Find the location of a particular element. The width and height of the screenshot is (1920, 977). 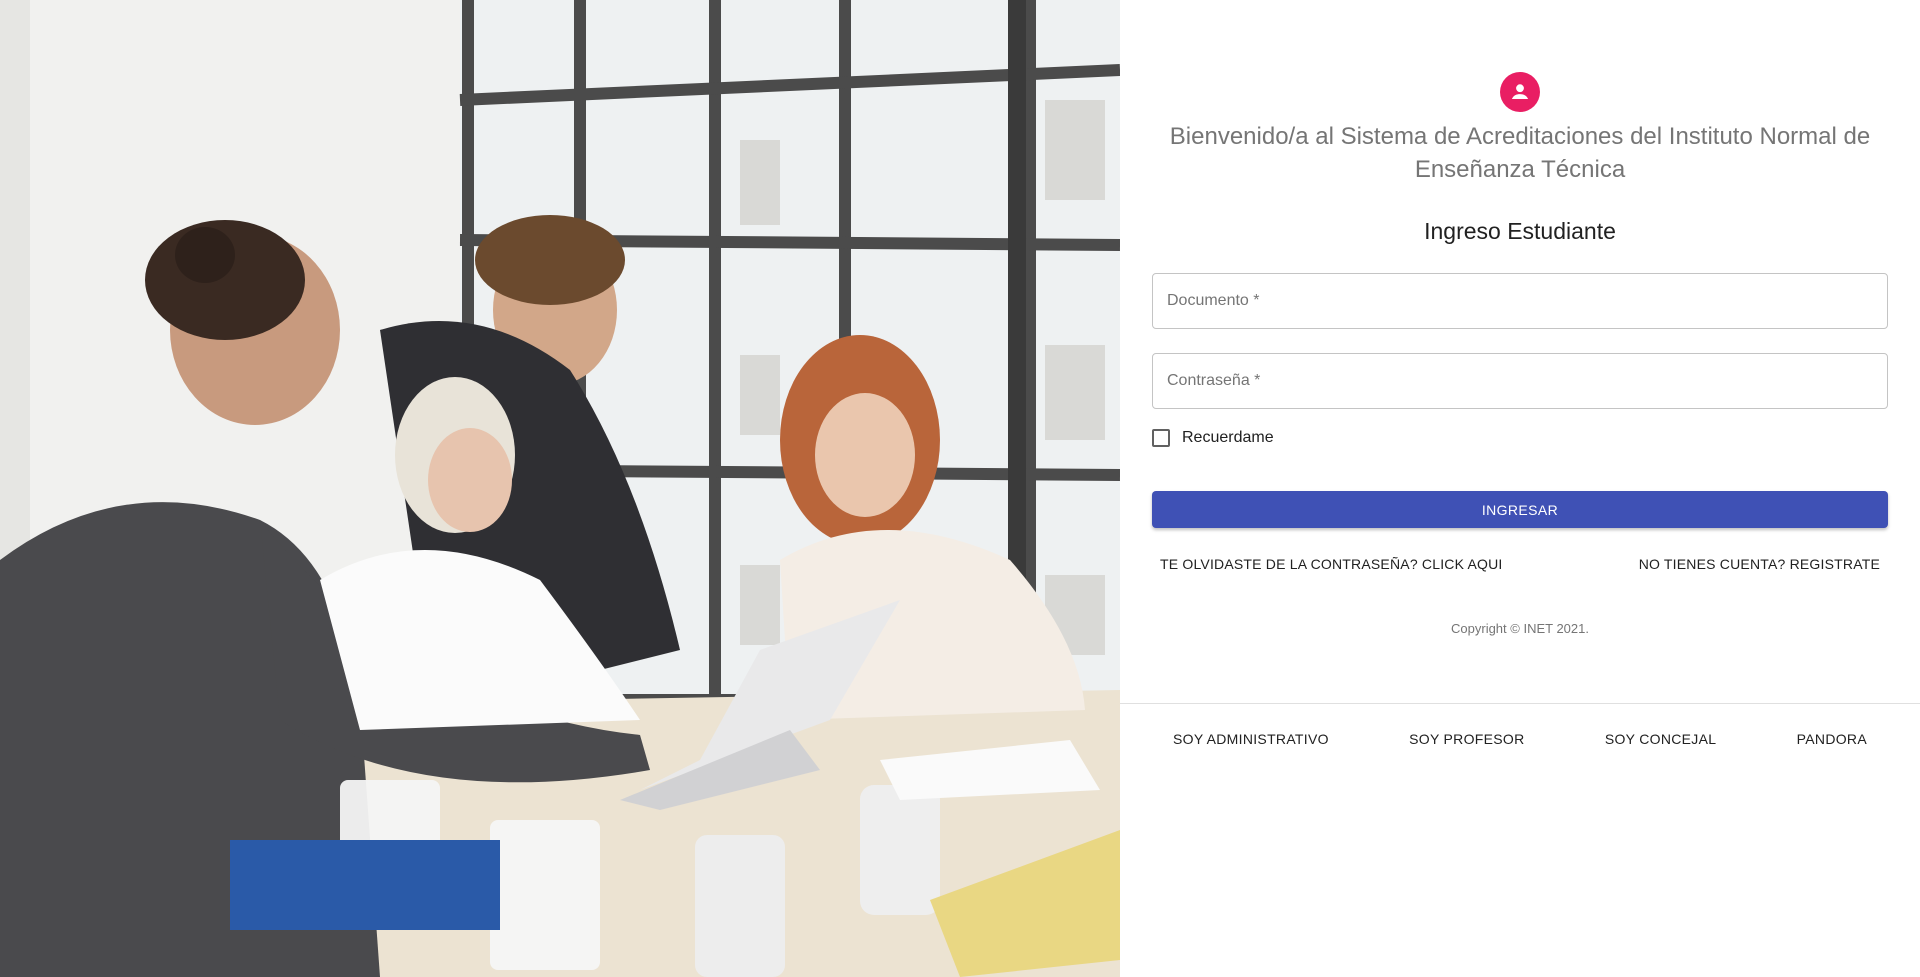

role-administrativo-link: SOY ADMINISTRATIVO is located at coordinates (1251, 739).